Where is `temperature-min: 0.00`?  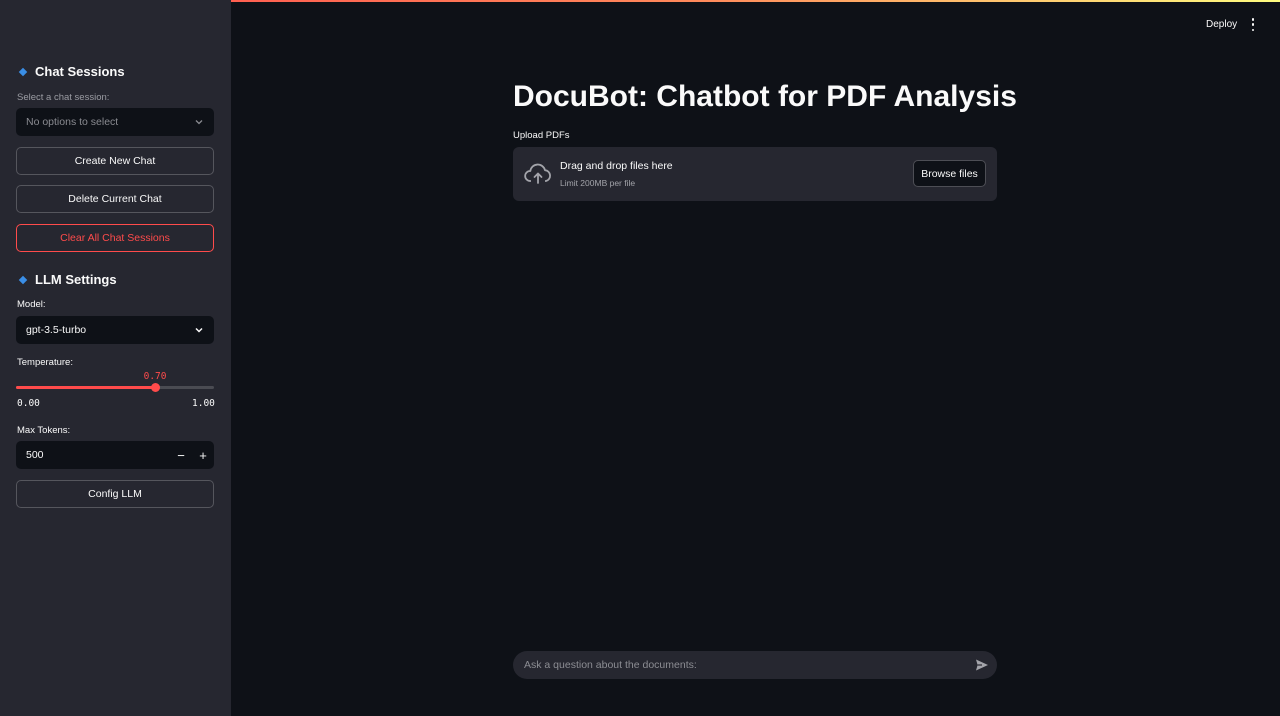
temperature-min: 0.00 is located at coordinates (28, 403).